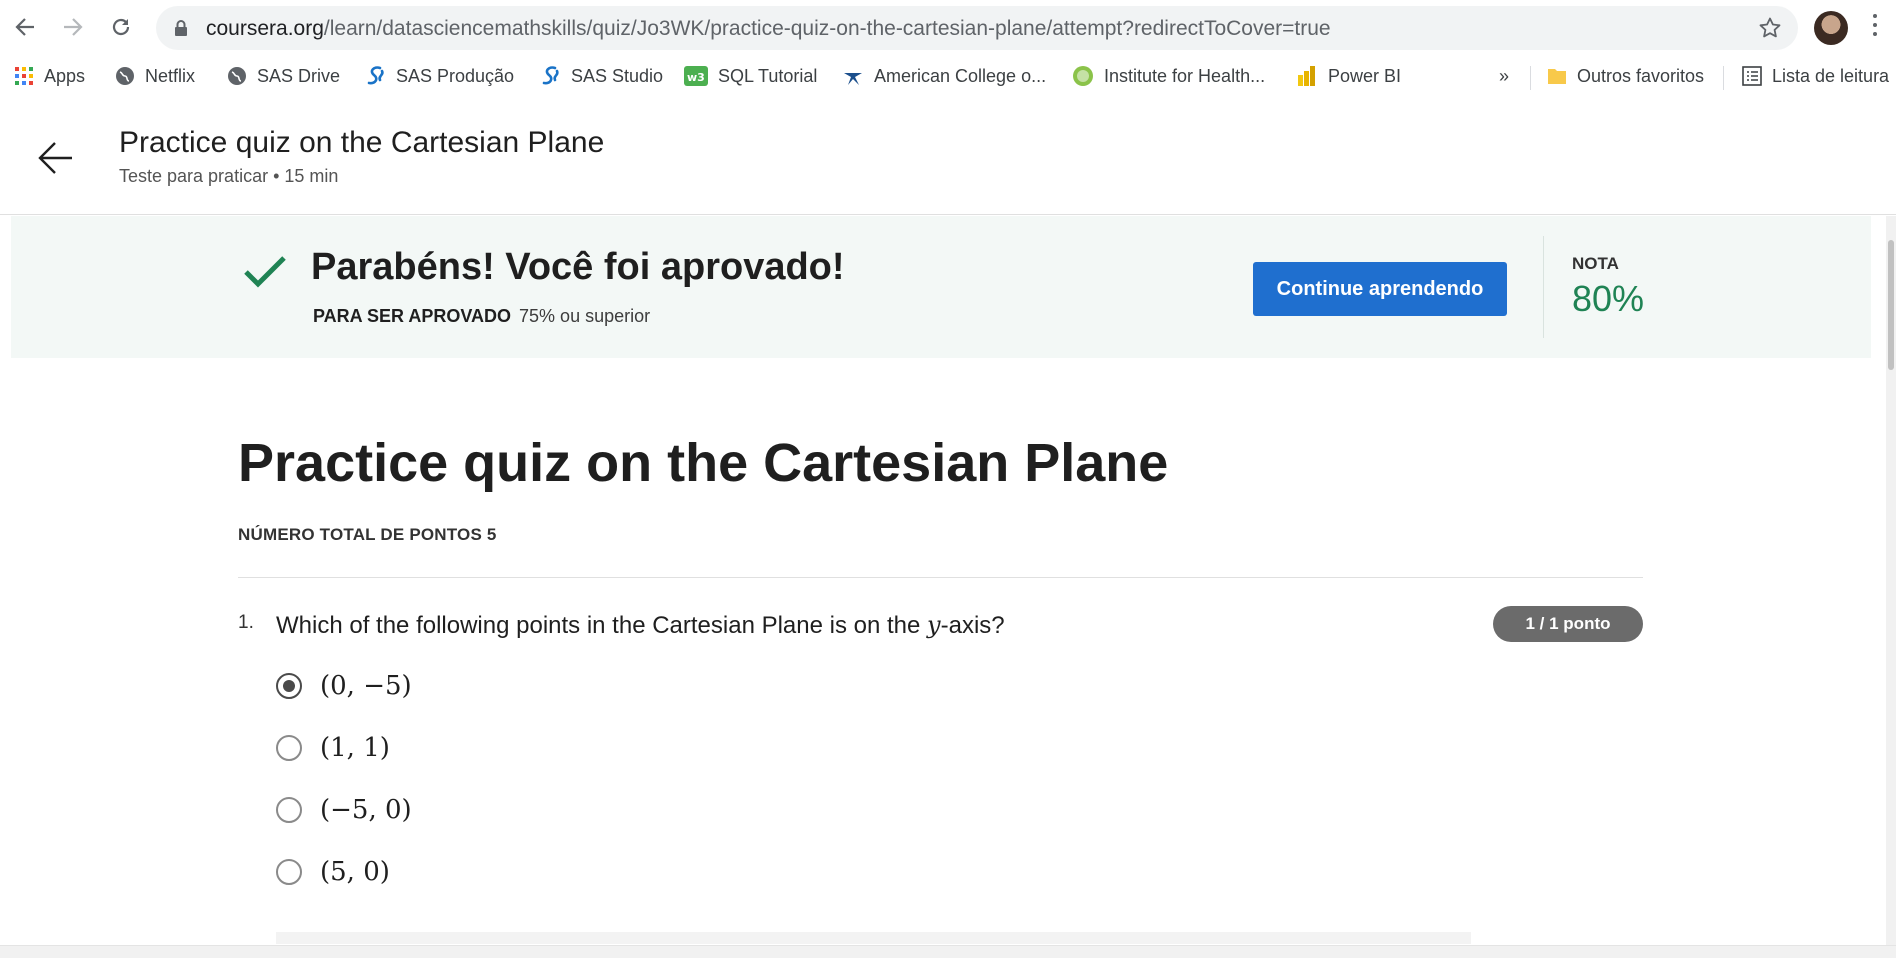  I want to click on bookmark-label: SAS Drive, so click(299, 75).